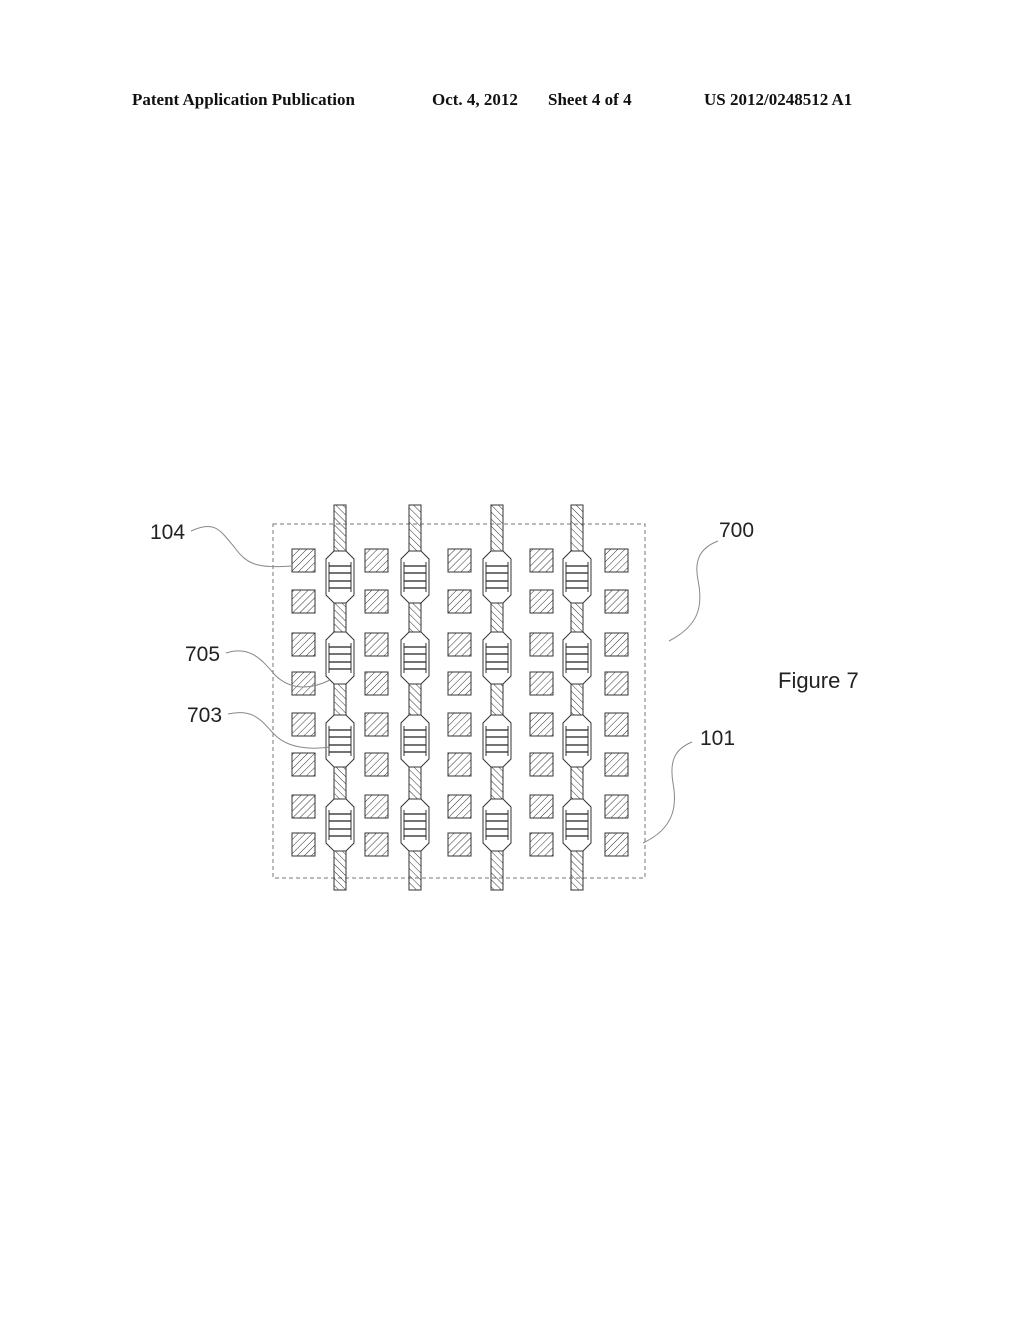  What do you see at coordinates (736, 530) in the screenshot?
I see `ref-label-700: 700` at bounding box center [736, 530].